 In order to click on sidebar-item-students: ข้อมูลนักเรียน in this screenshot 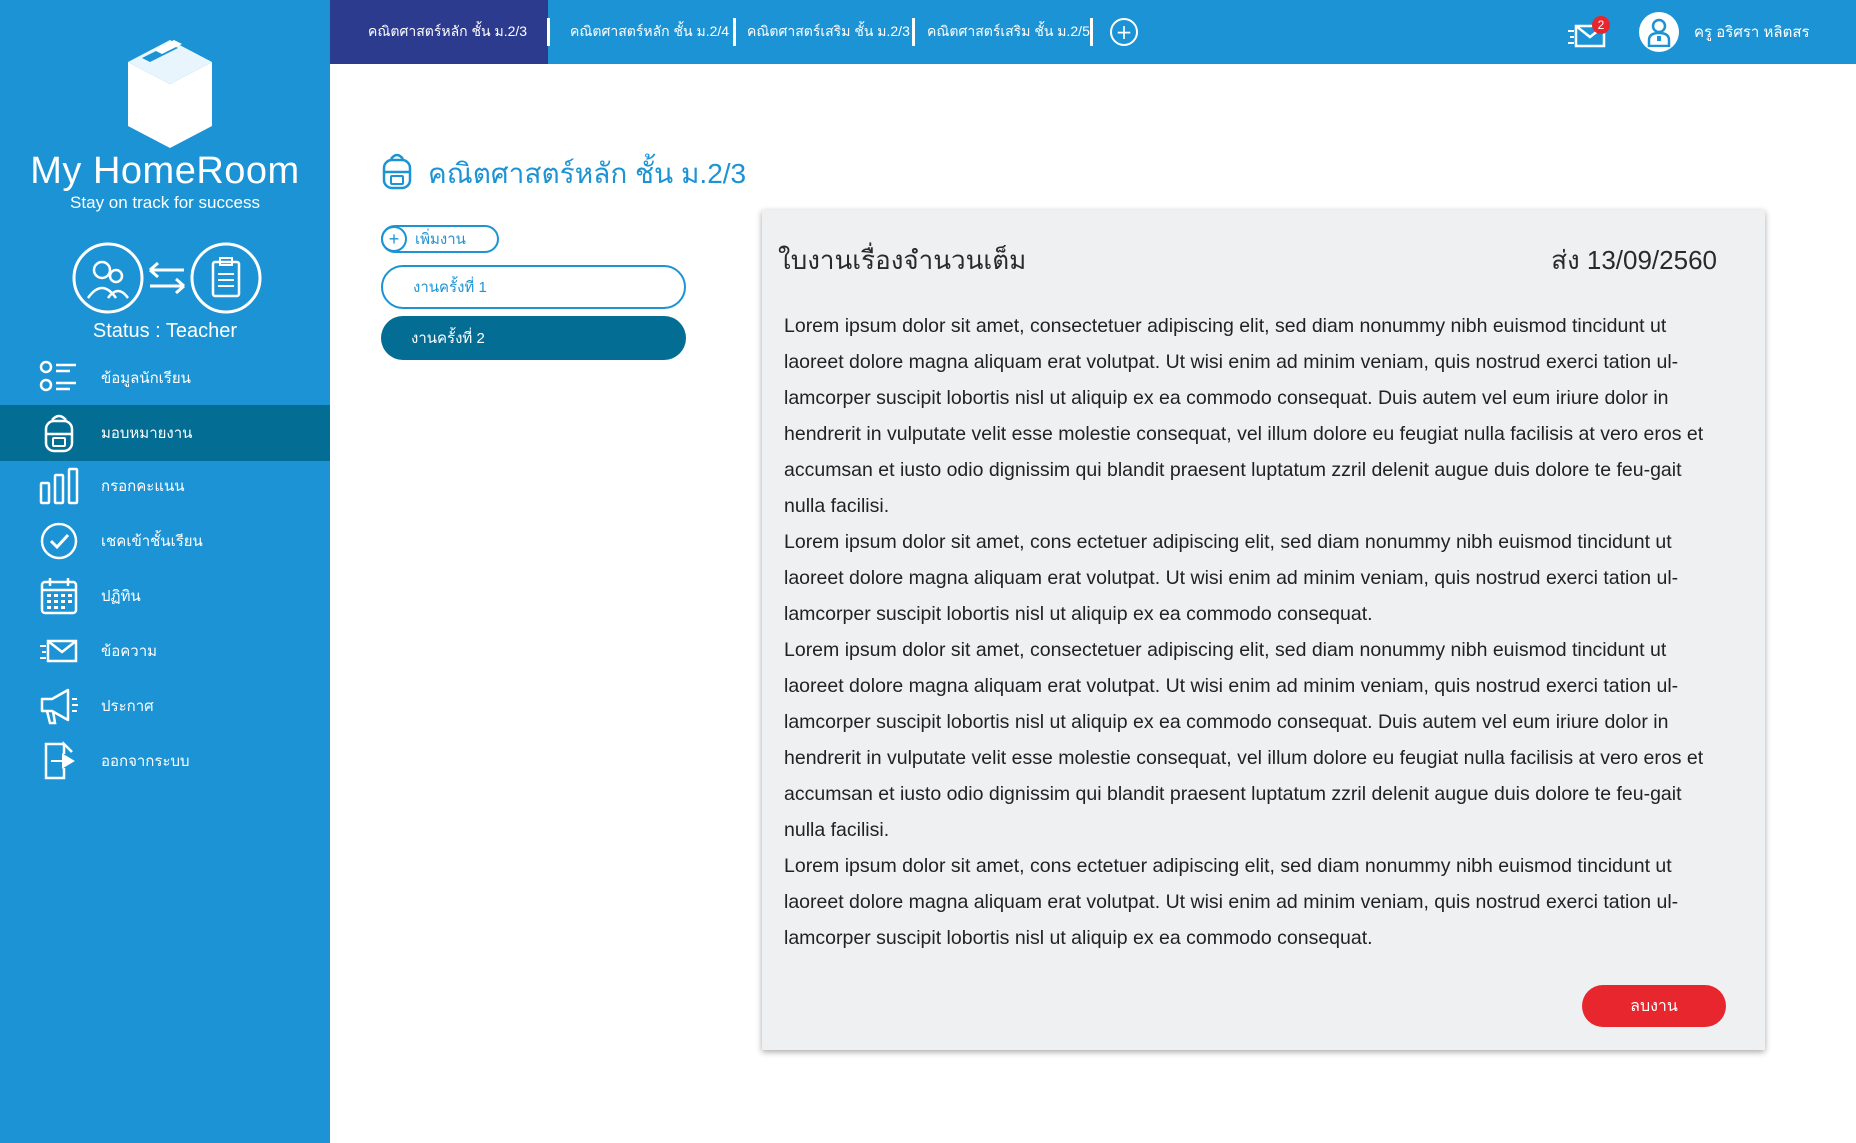, I will do `click(165, 378)`.